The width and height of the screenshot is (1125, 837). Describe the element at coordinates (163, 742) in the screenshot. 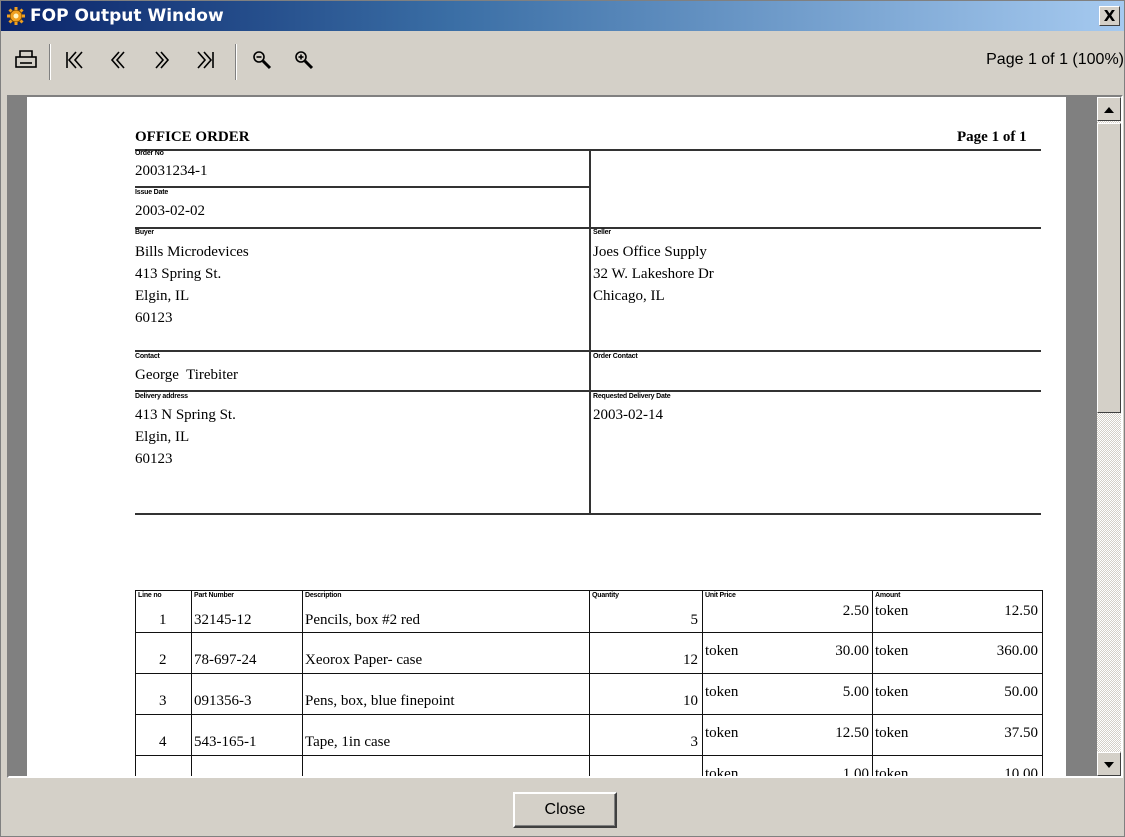

I see `table-cell-line: 4` at that location.